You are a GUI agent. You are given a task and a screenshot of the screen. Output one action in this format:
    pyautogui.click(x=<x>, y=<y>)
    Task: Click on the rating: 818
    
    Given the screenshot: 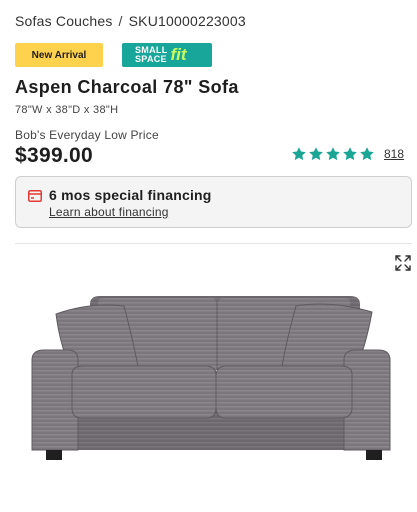 What is the action you would take?
    pyautogui.click(x=347, y=154)
    